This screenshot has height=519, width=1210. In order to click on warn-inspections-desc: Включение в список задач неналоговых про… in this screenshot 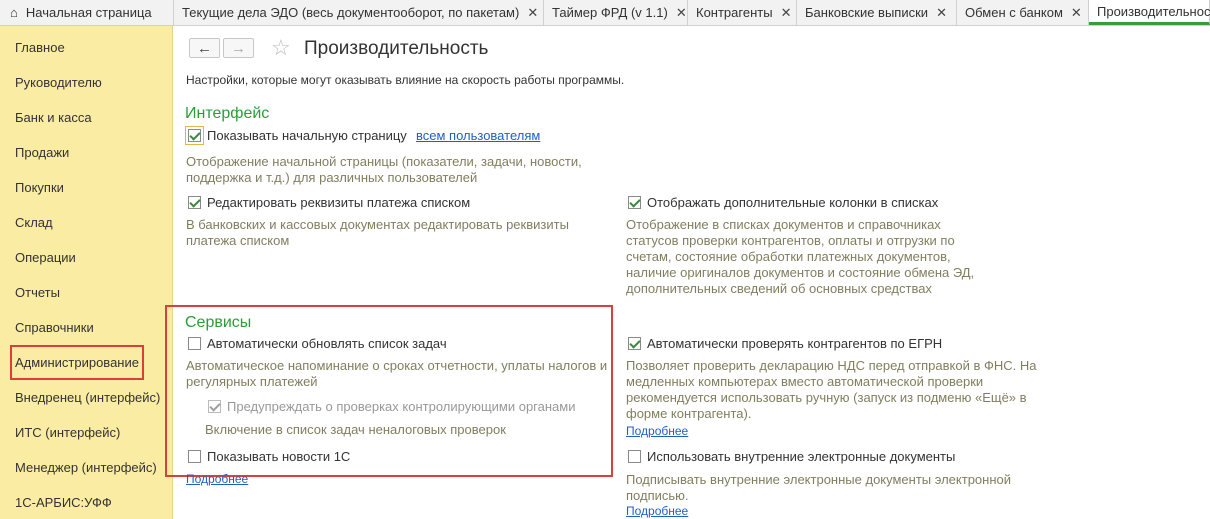, I will do `click(355, 429)`.